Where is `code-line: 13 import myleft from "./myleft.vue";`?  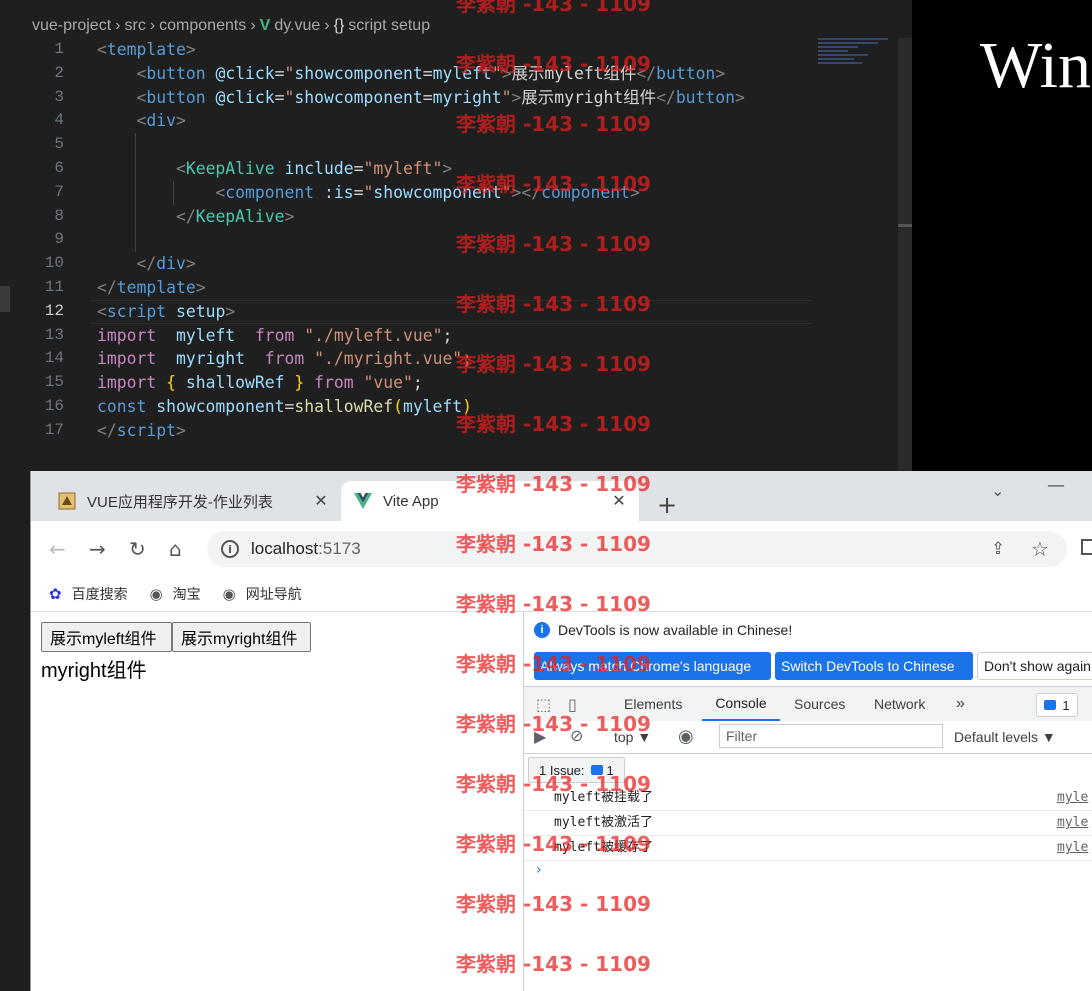
code-line: 13 import myleft from "./myleft.vue"; is located at coordinates (450, 336).